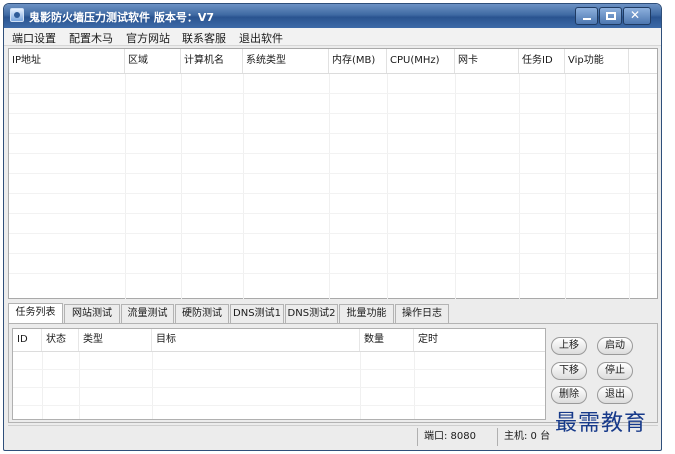 The image size is (675, 454). I want to click on tab-task-list: 任务列表, so click(35, 313).